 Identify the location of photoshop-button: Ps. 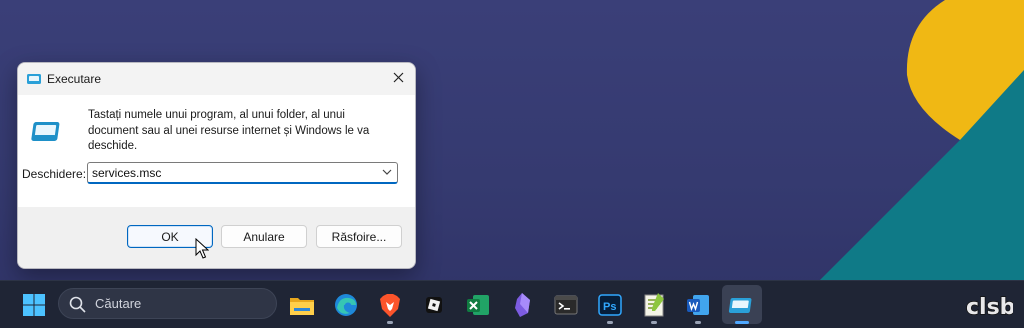
(610, 305).